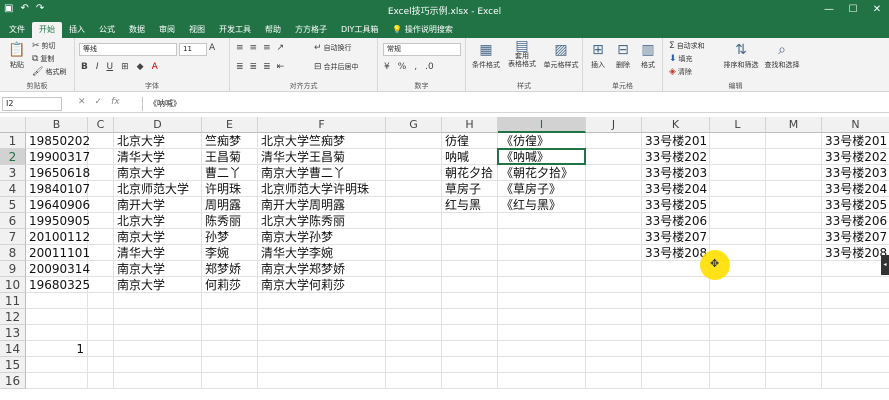 This screenshot has width=889, height=400. What do you see at coordinates (115, 102) in the screenshot?
I see `function-icon: fx` at bounding box center [115, 102].